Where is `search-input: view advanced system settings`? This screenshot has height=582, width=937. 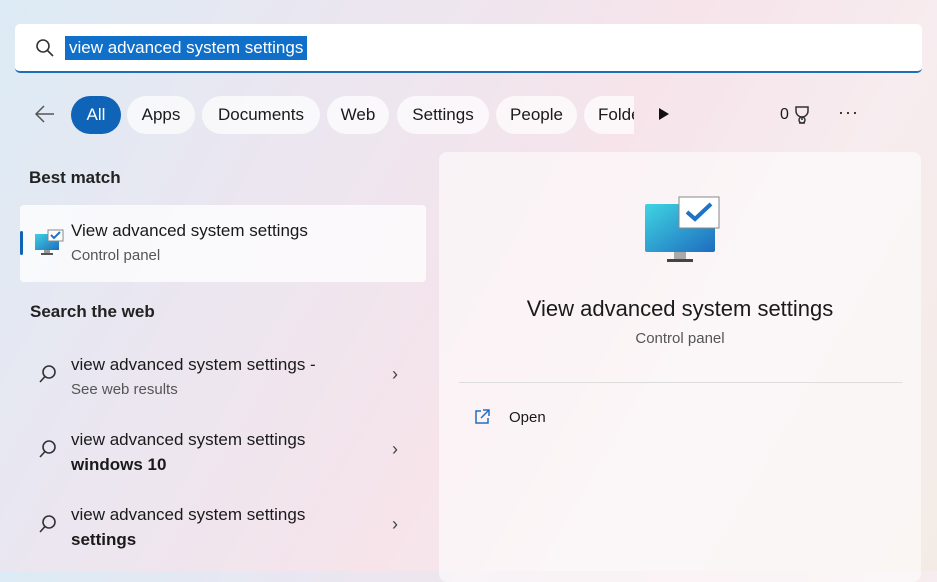 search-input: view advanced system settings is located at coordinates (186, 47).